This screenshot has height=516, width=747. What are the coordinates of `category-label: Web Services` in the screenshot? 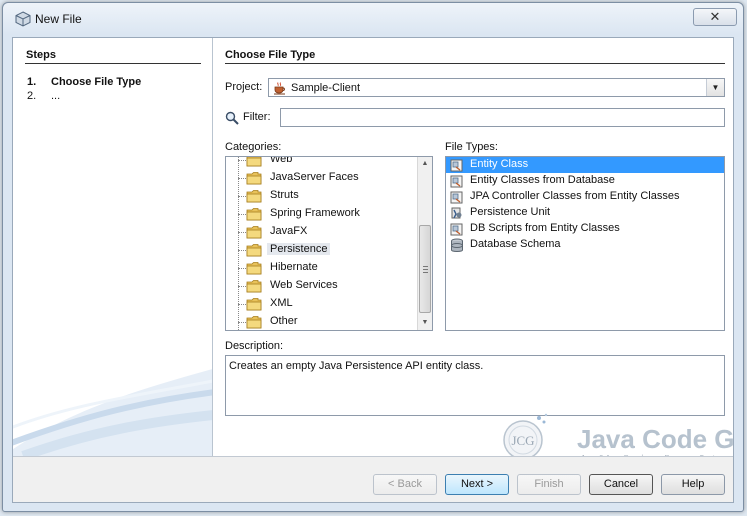 It's located at (304, 285).